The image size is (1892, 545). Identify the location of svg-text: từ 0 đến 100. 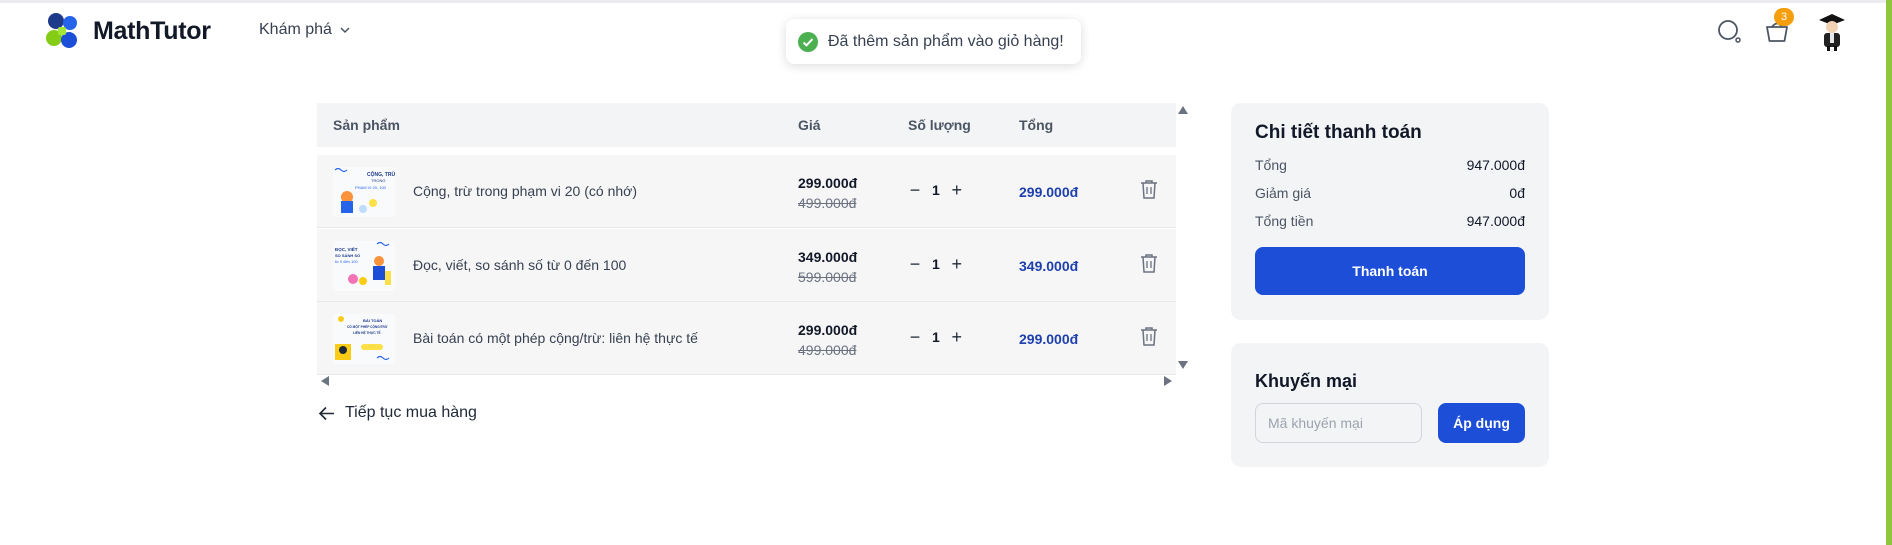
(346, 261).